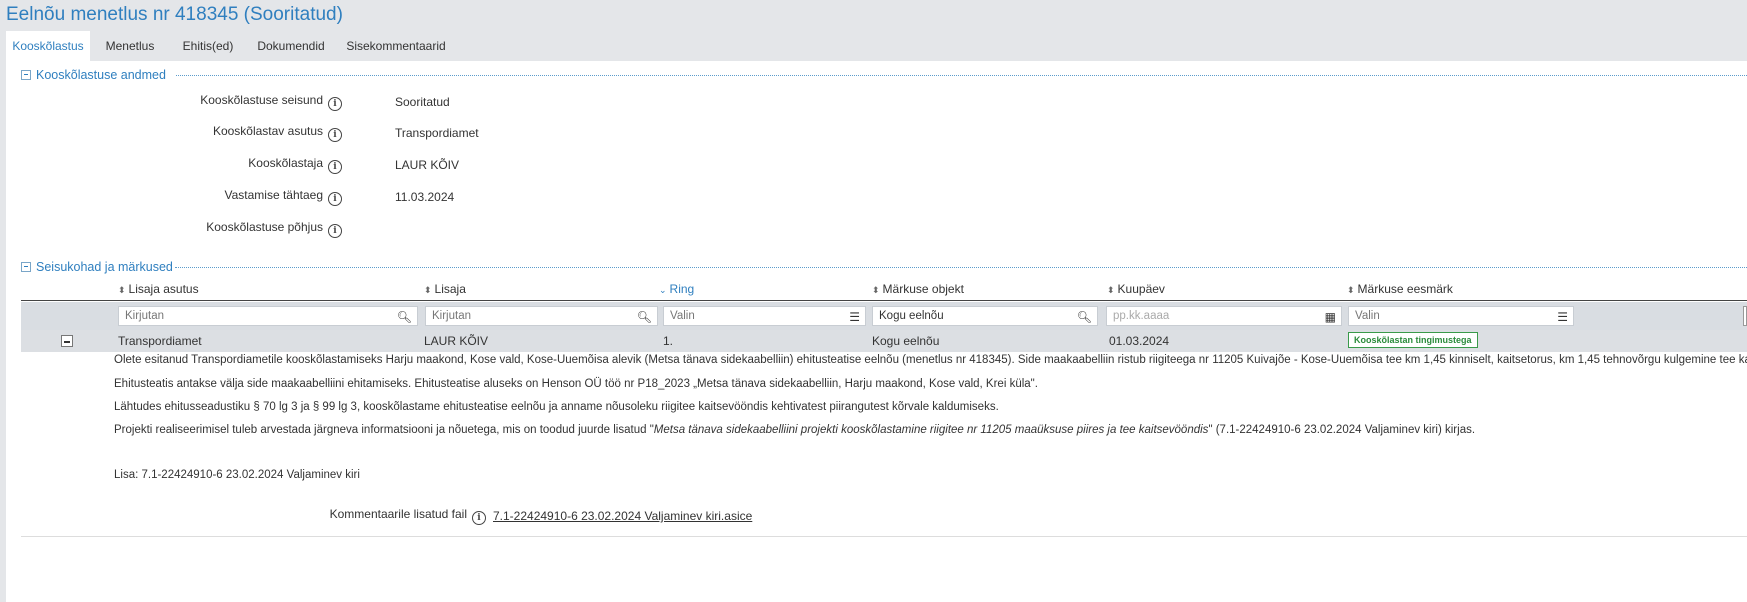  What do you see at coordinates (1139, 341) in the screenshot?
I see `cell-kuupaev: 01.03.2024` at bounding box center [1139, 341].